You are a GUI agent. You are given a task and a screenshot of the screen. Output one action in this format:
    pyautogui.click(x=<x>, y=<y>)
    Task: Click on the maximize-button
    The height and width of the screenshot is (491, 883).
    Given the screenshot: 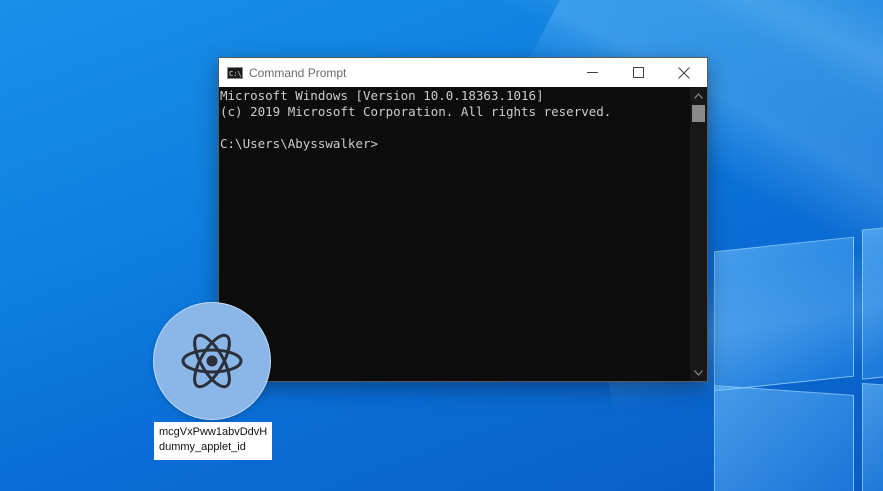 What is the action you would take?
    pyautogui.click(x=638, y=72)
    